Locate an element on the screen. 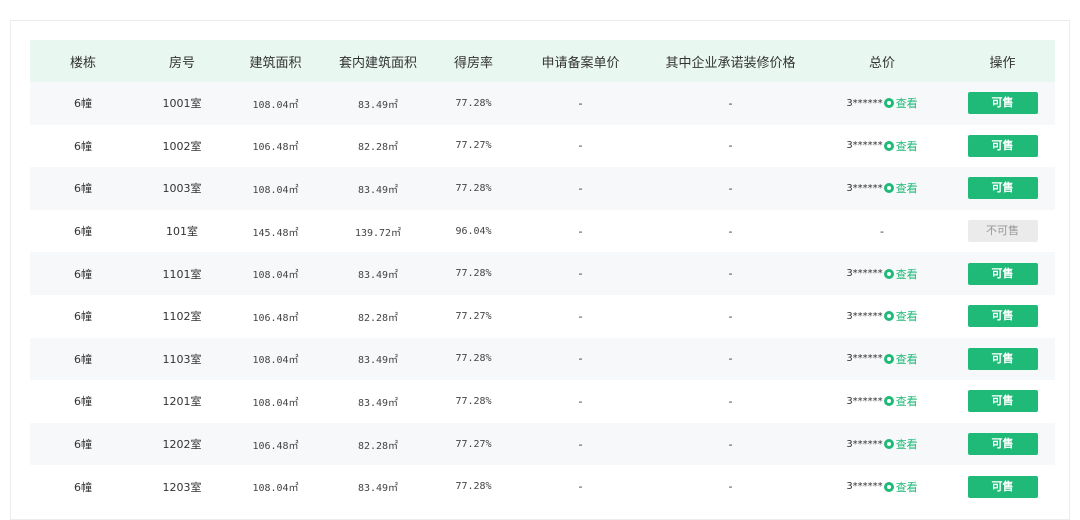 This screenshot has width=1080, height=520. cell-room: 1101室 is located at coordinates (182, 274).